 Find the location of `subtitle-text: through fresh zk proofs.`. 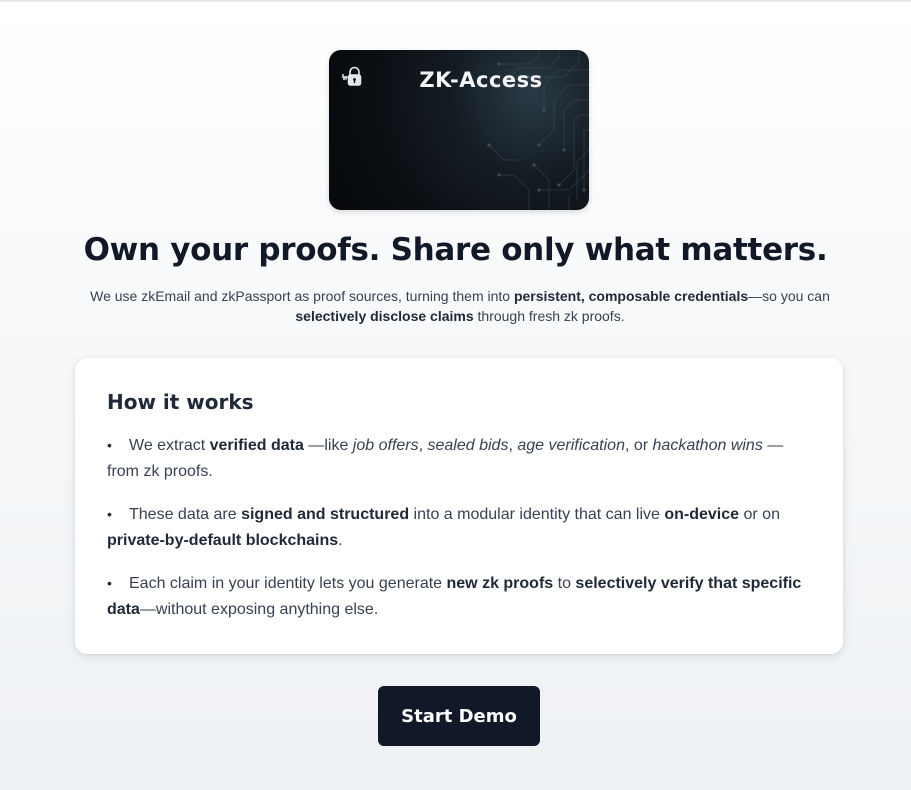

subtitle-text: through fresh zk proofs. is located at coordinates (549, 316).